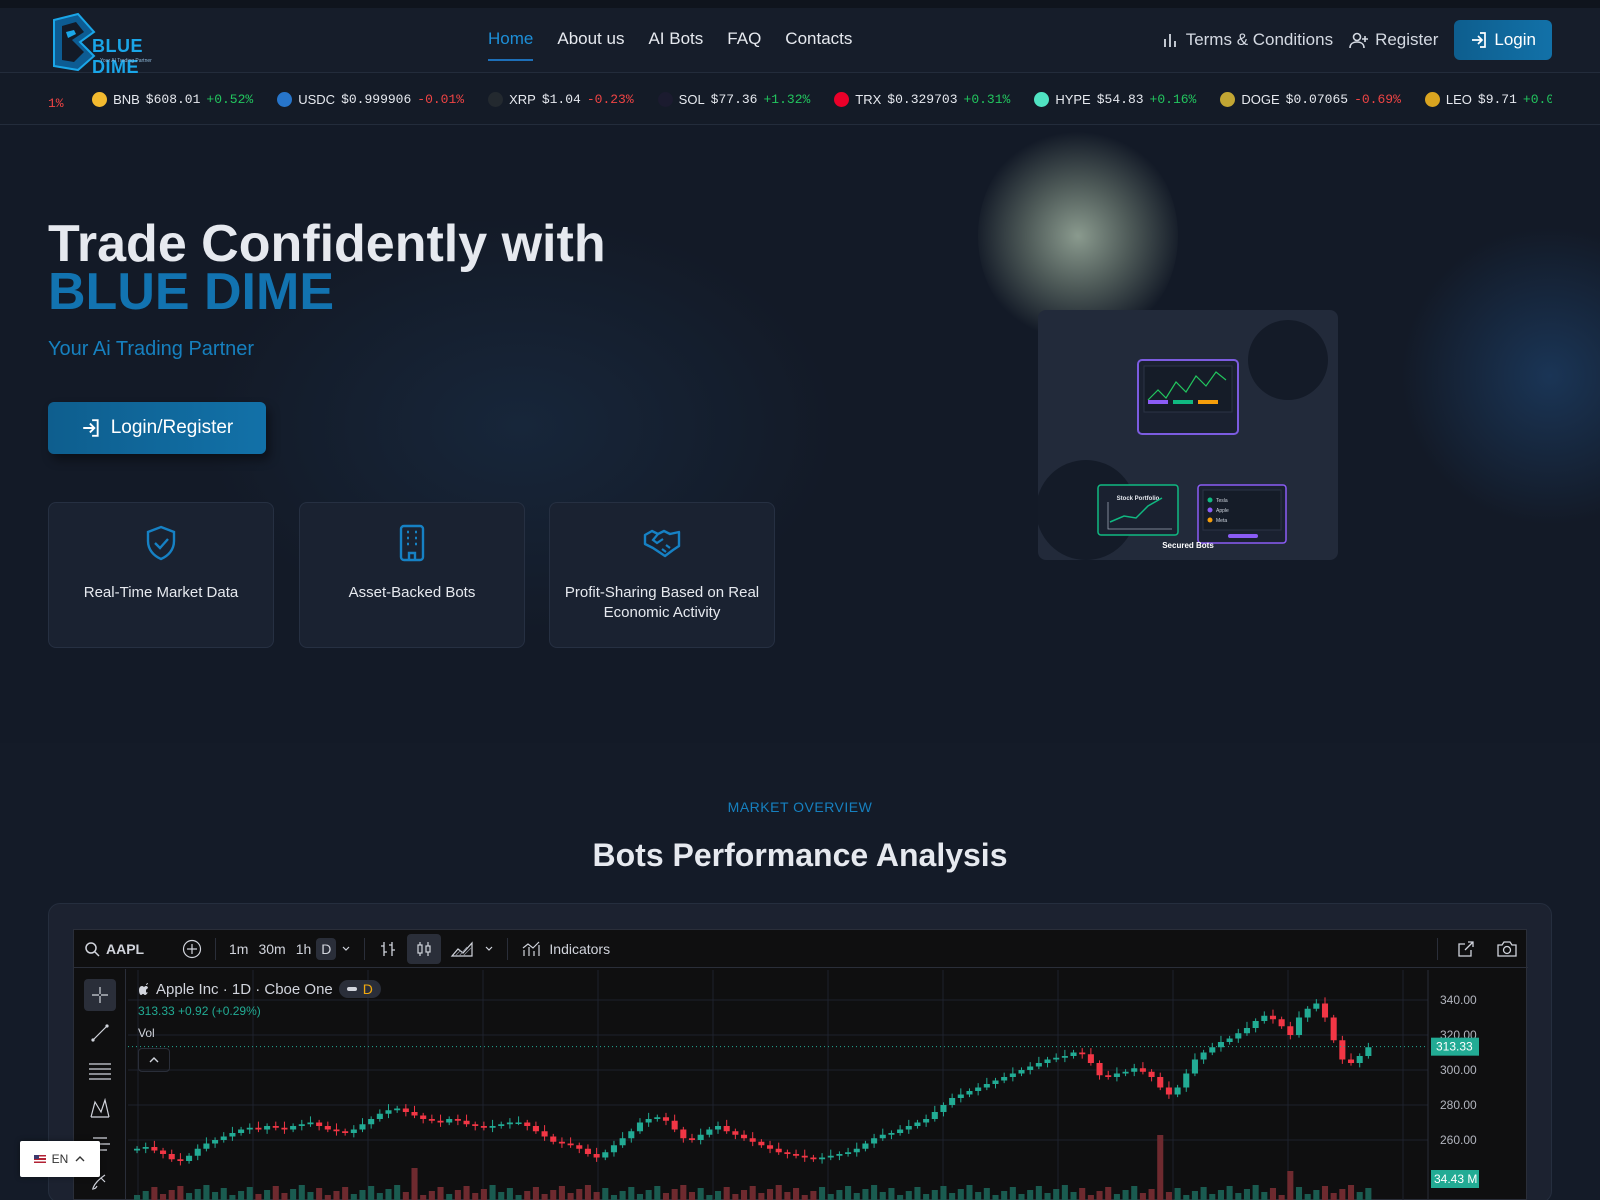 The image size is (1600, 1200). I want to click on interval-1h: 1h, so click(304, 949).